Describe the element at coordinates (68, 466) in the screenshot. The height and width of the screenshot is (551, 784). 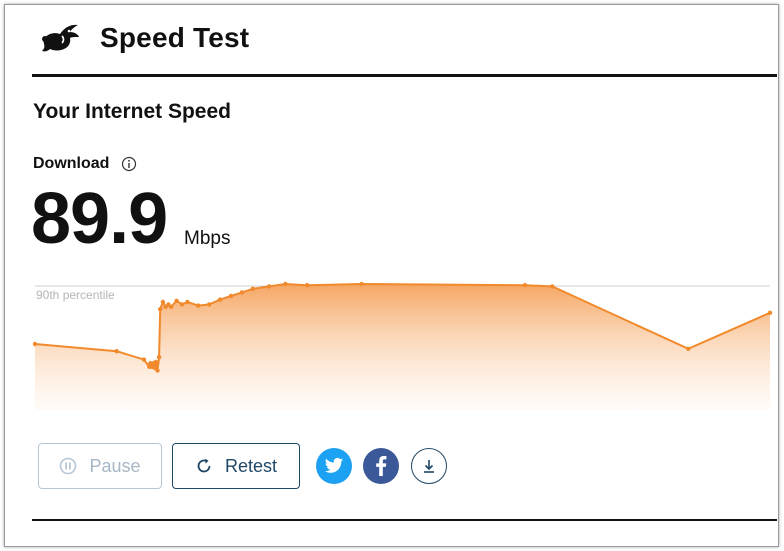
I see `pause-icon` at that location.